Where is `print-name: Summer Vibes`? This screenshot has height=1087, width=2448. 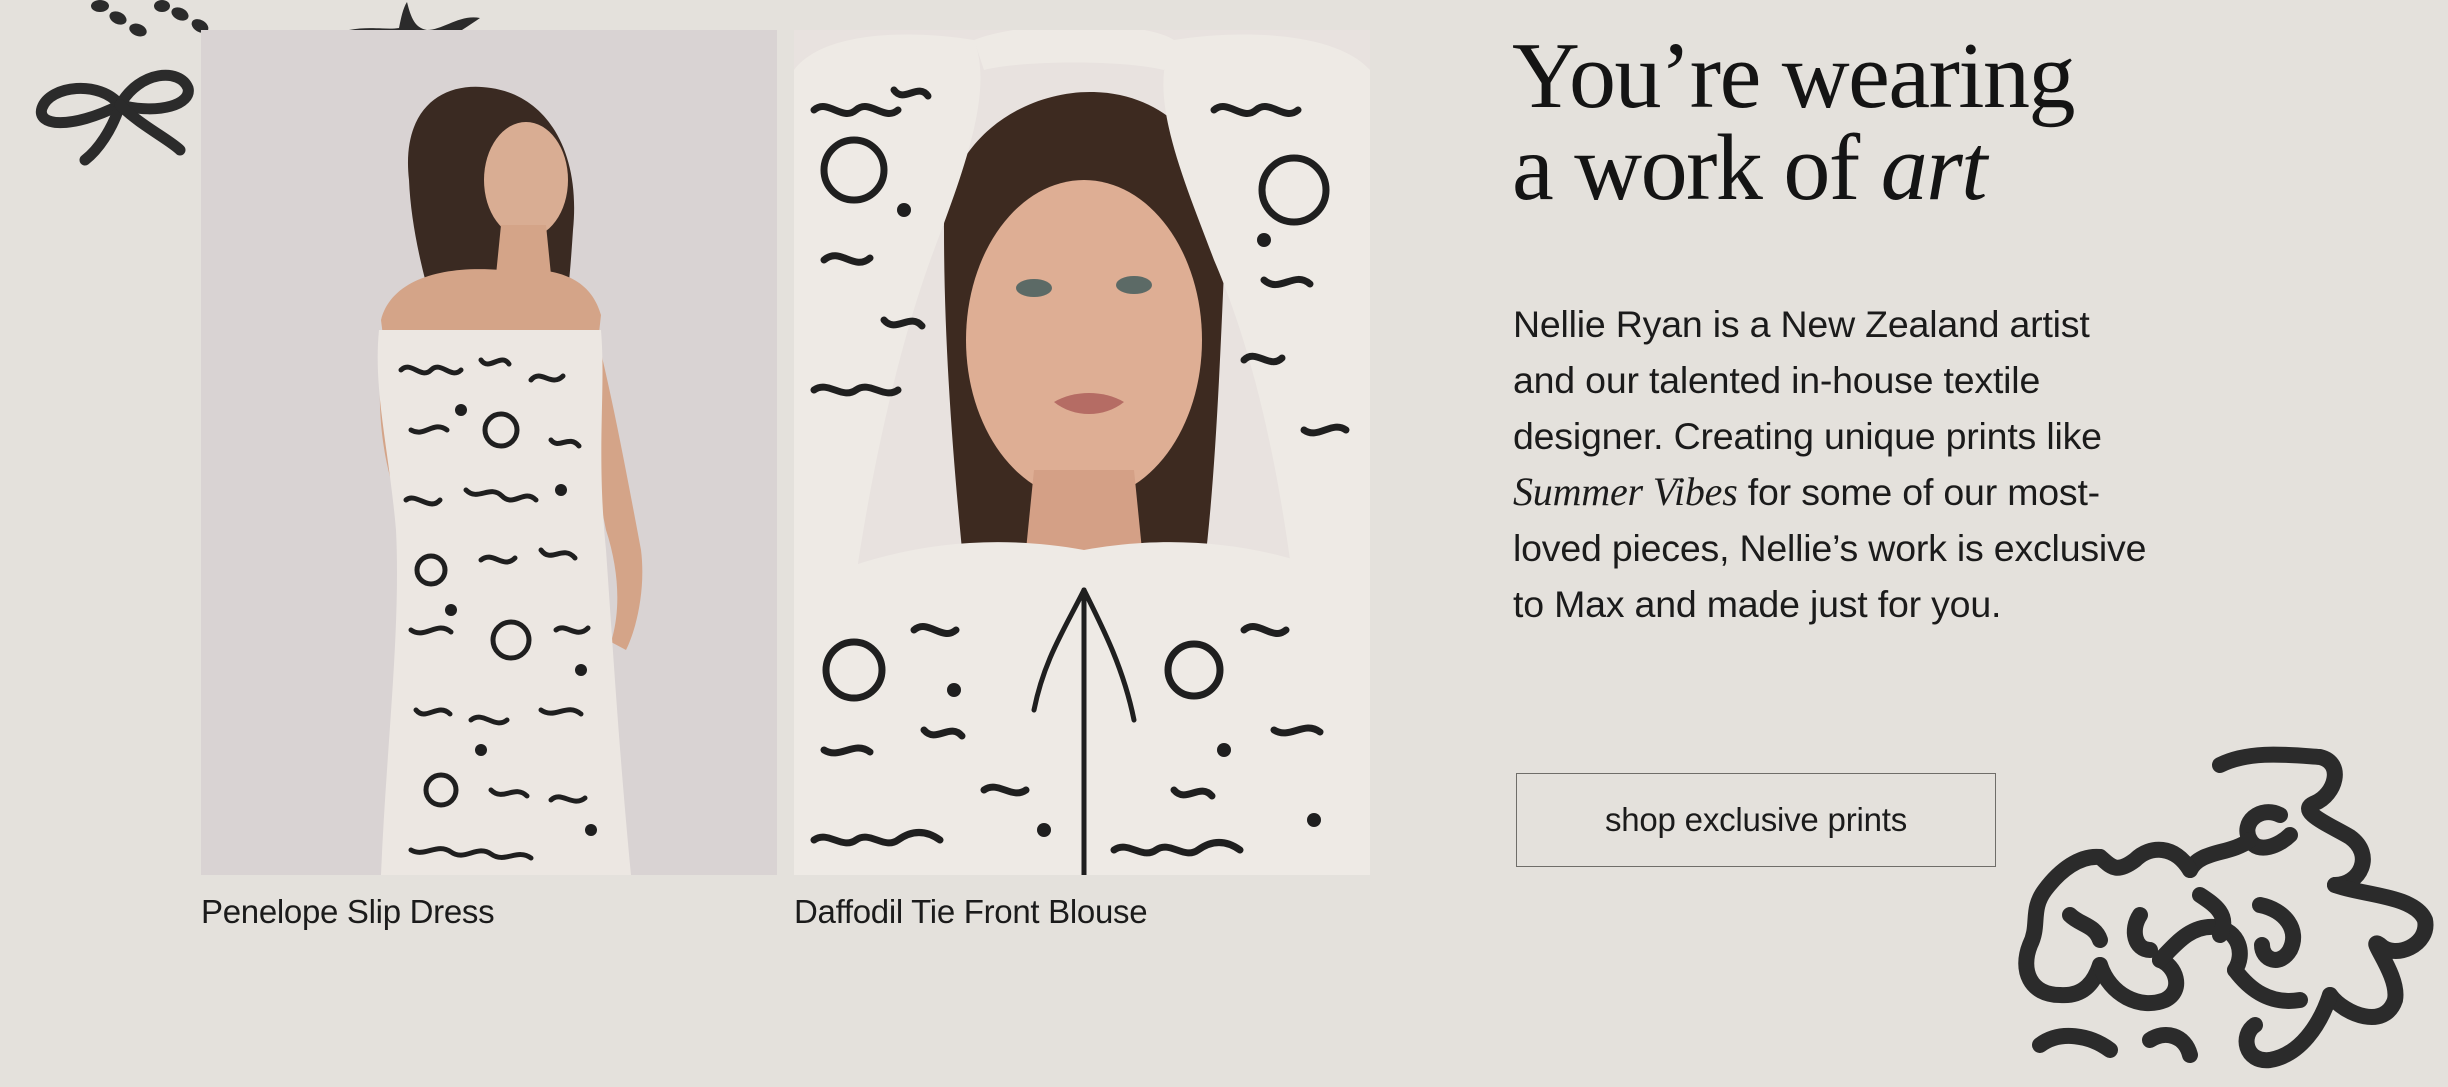 print-name: Summer Vibes is located at coordinates (1625, 491).